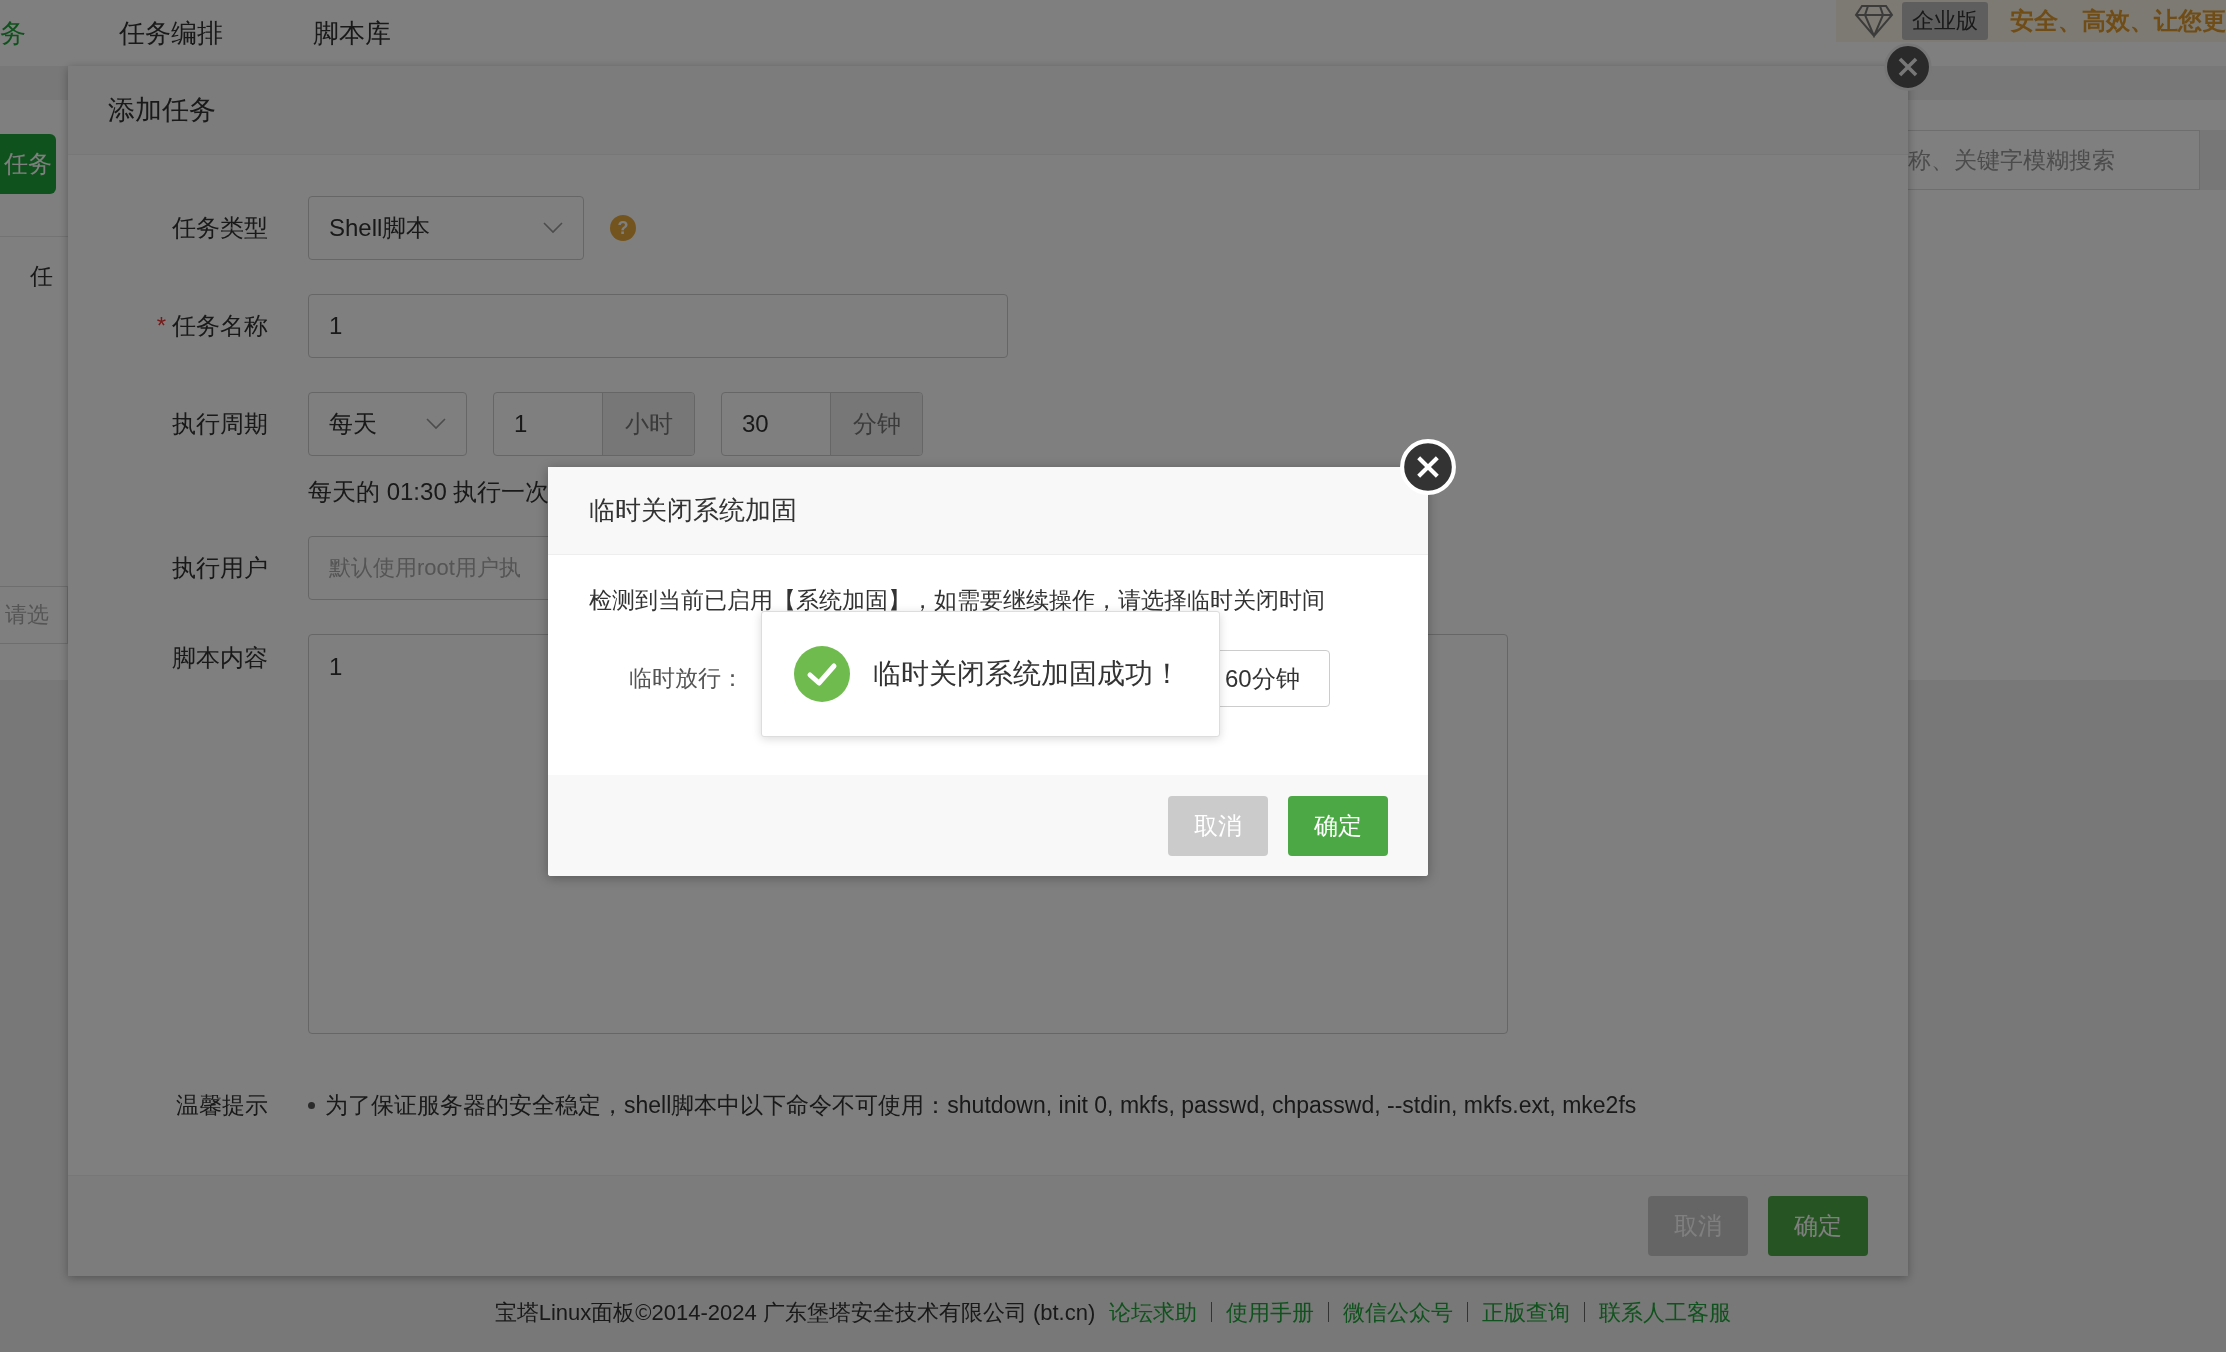 This screenshot has height=1352, width=2226. Describe the element at coordinates (988, 511) in the screenshot. I see `dialog-title: 临时关闭系统加固` at that location.